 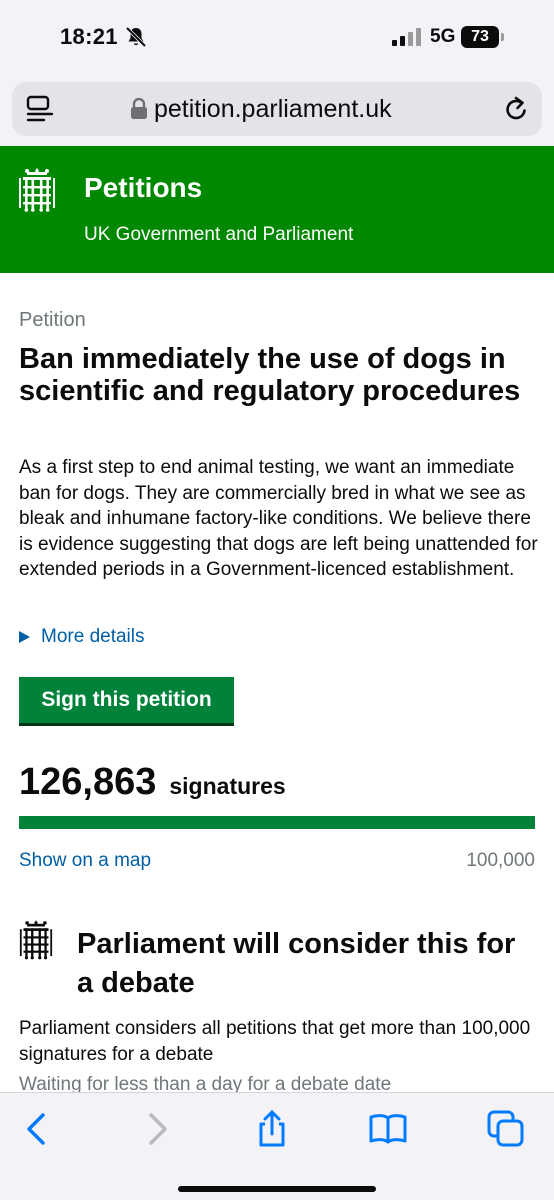 I want to click on triangle-right-icon, so click(x=24, y=637).